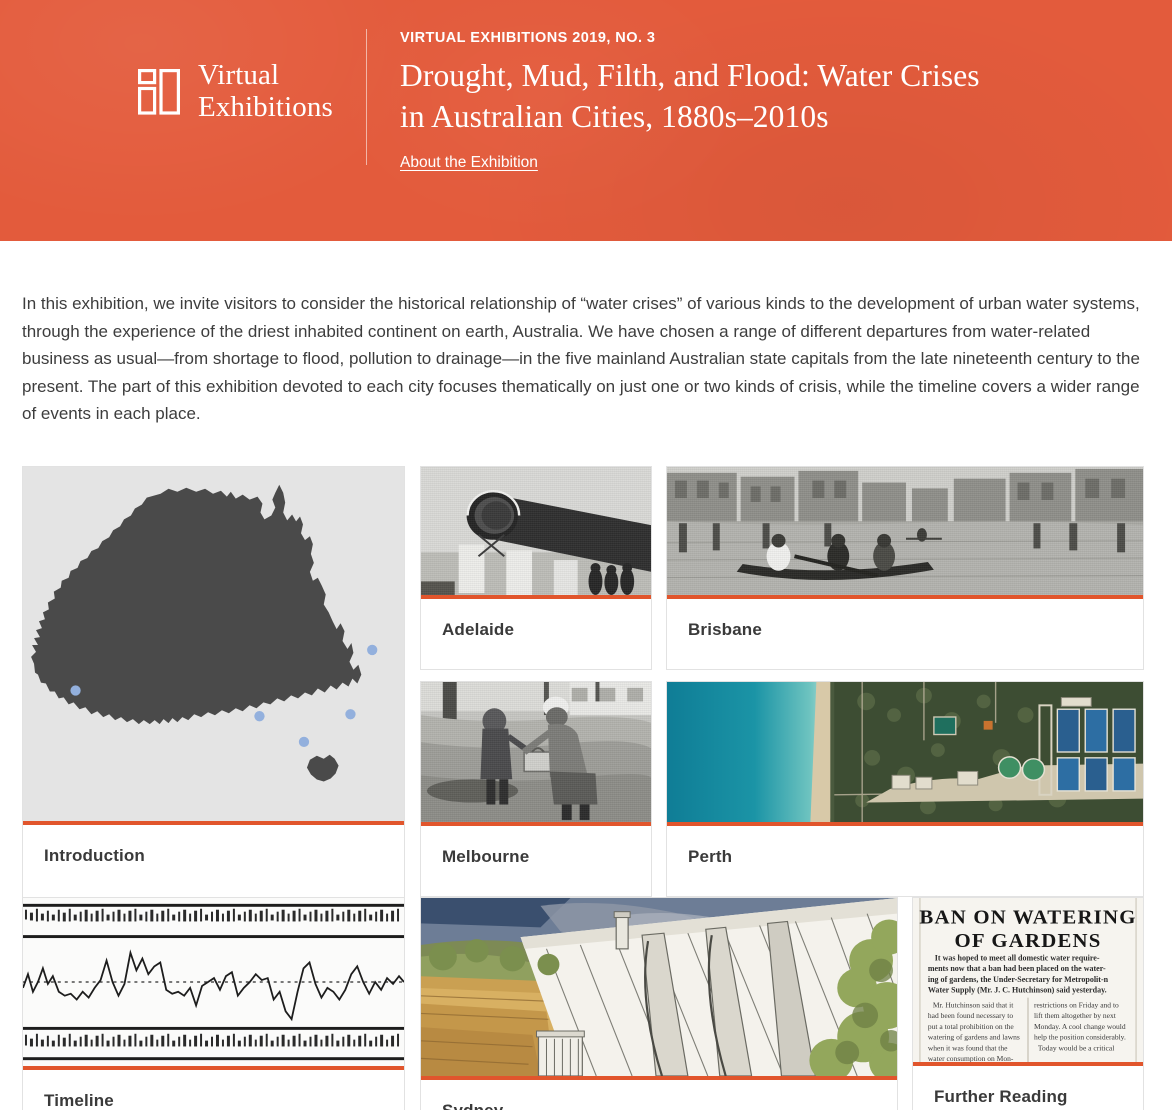 This screenshot has width=1172, height=1110. I want to click on map-dot-perth, so click(75, 690).